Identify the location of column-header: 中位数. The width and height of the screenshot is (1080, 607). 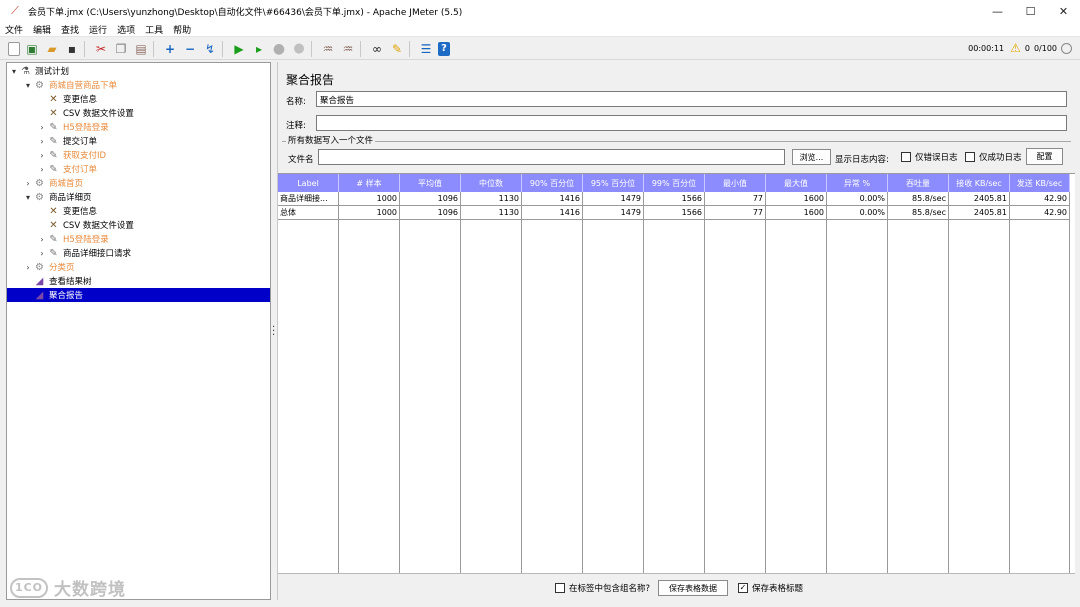
(491, 183).